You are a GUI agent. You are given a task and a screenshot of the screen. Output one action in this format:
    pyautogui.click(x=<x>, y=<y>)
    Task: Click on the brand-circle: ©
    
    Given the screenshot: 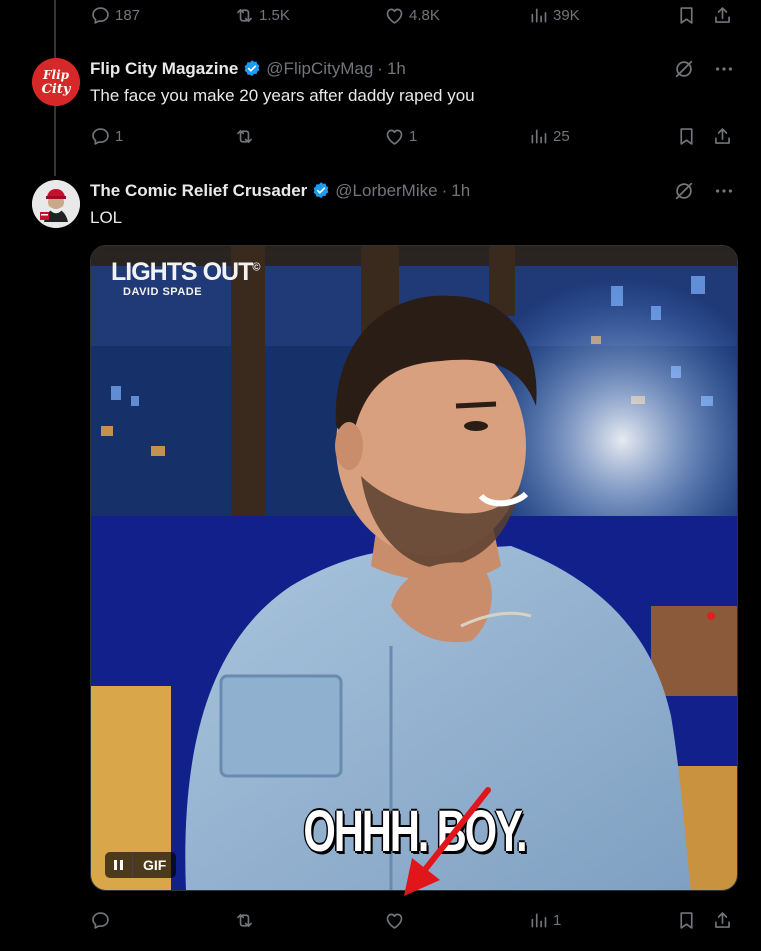 What is the action you would take?
    pyautogui.click(x=256, y=267)
    